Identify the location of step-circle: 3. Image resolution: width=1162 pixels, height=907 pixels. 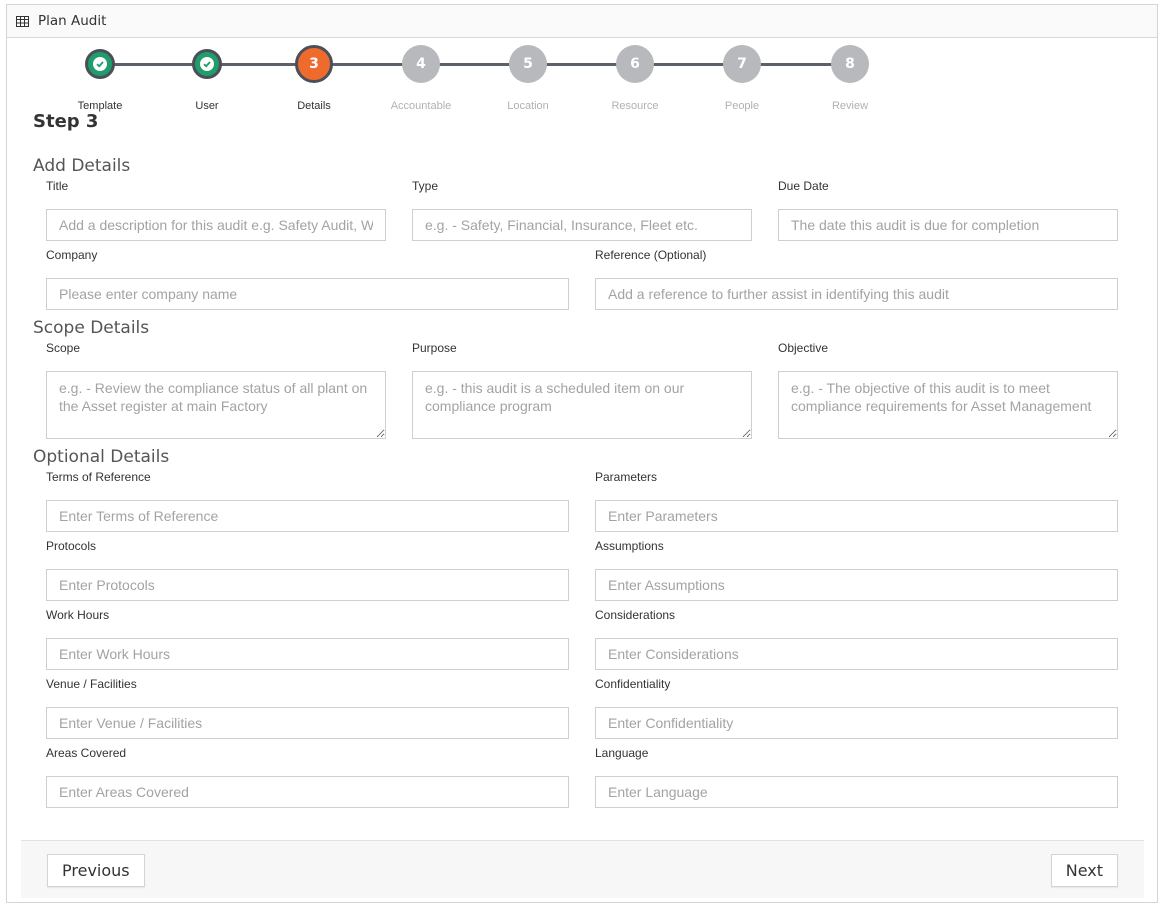
(314, 64).